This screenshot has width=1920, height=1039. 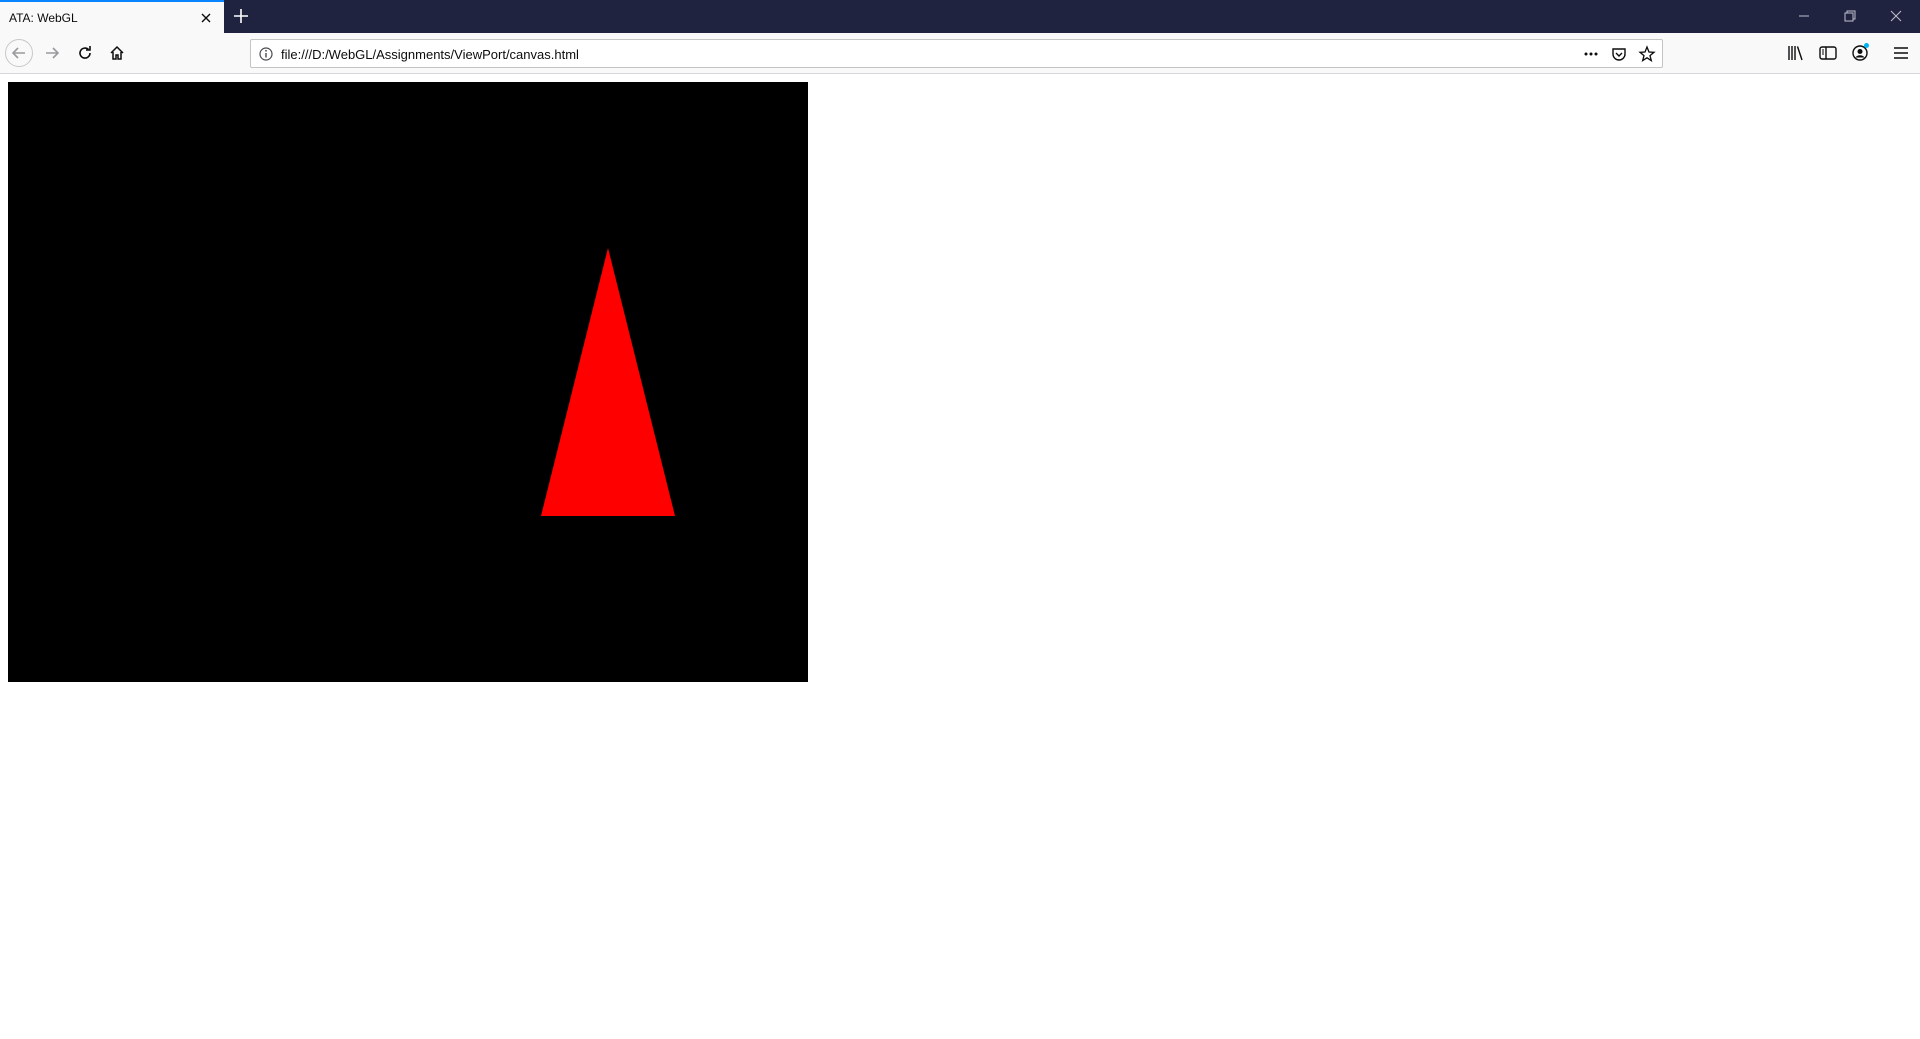 I want to click on tab-title: ATA: WebGL, so click(x=43, y=18).